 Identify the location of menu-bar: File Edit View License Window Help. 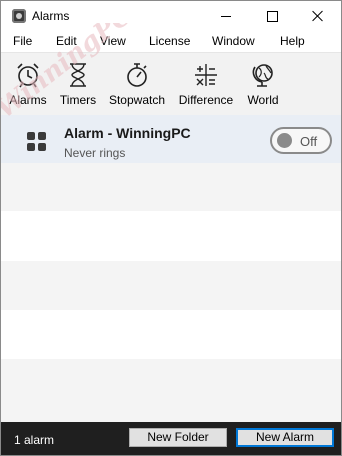
(171, 41).